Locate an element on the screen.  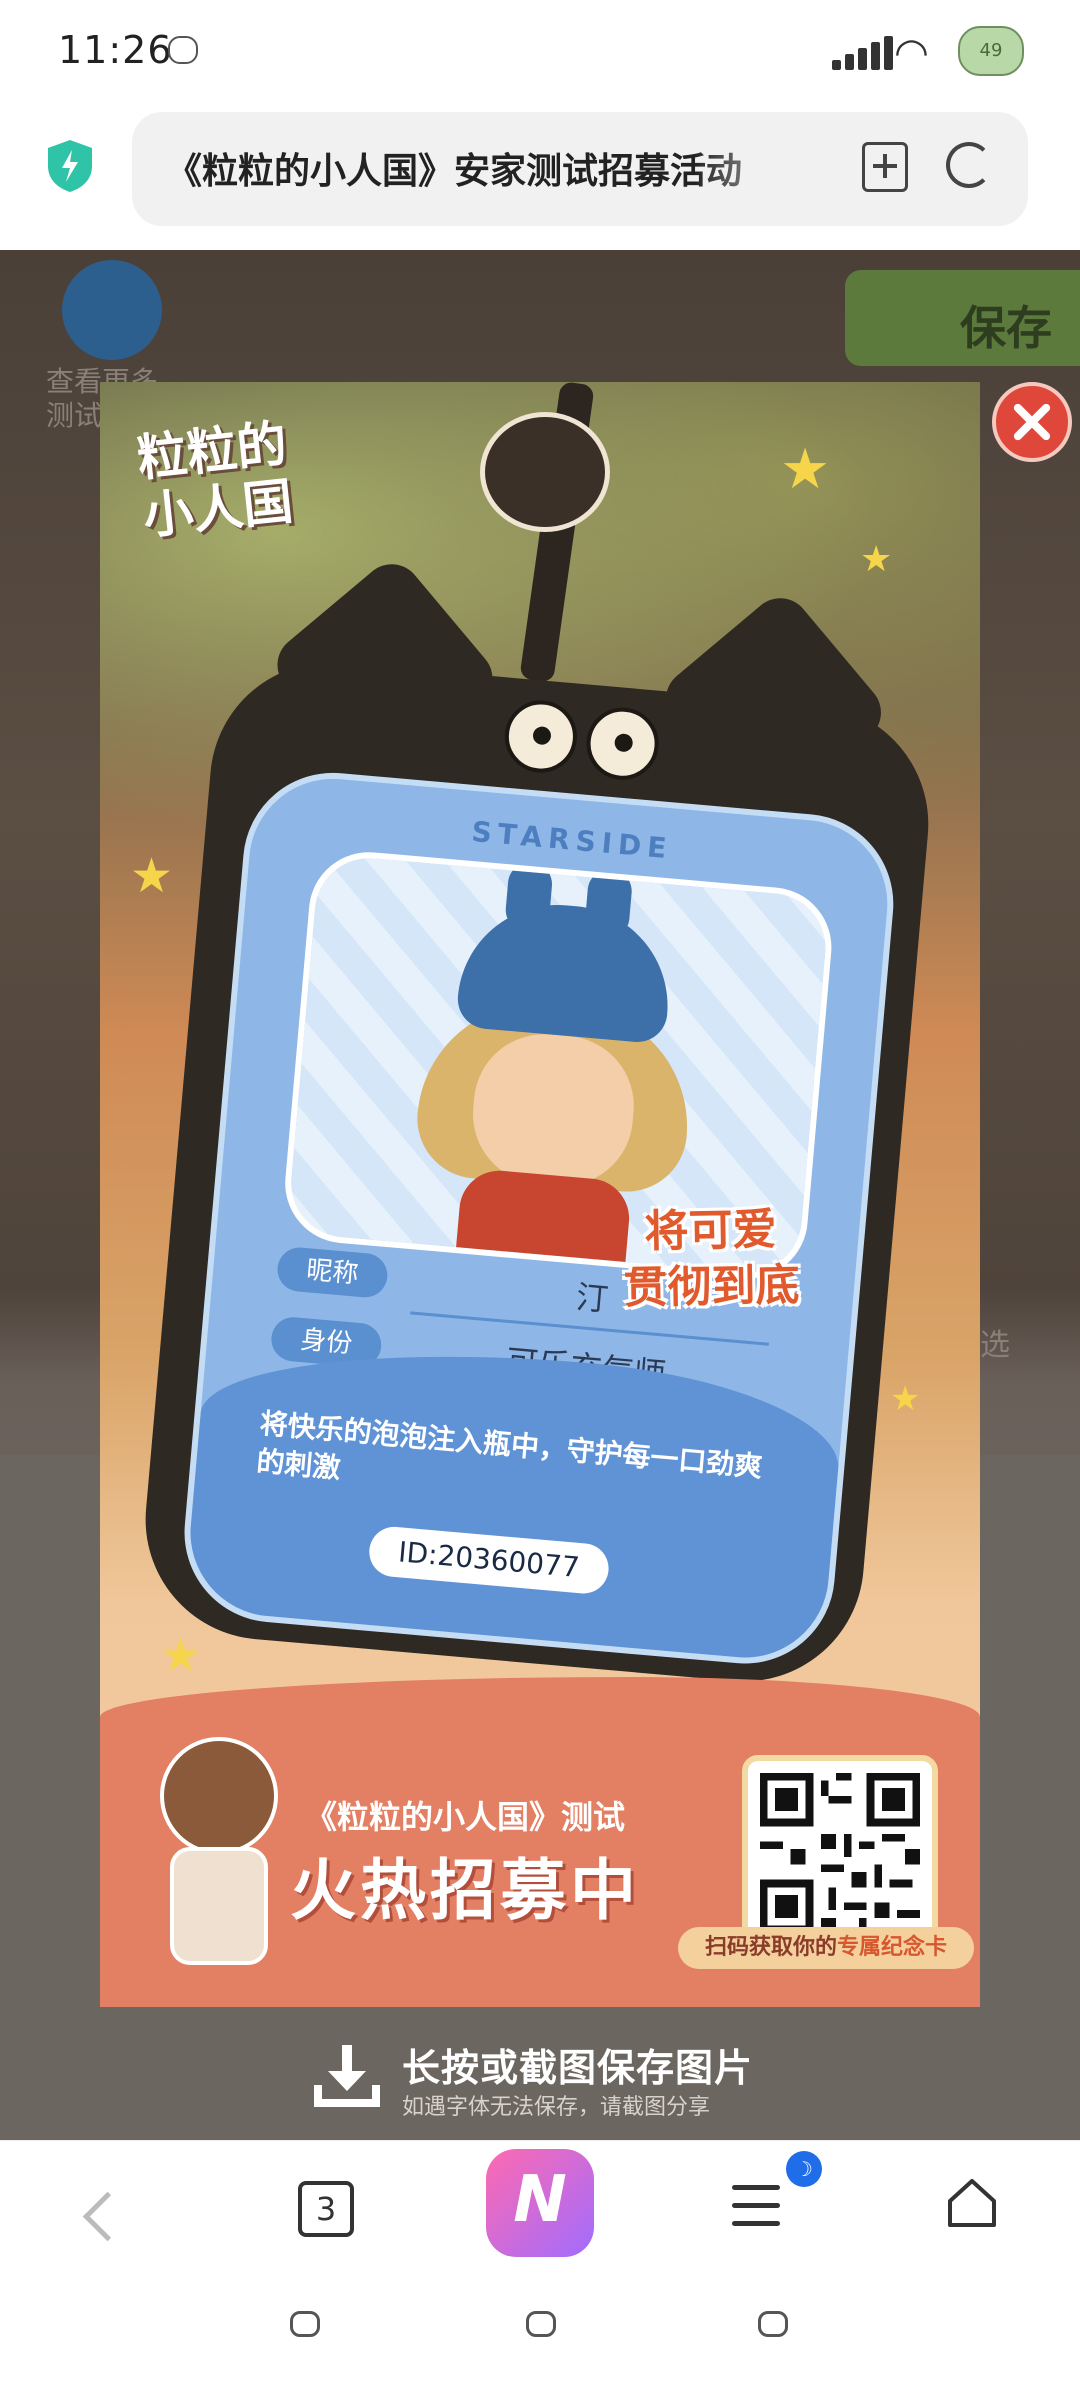
qr-caption: 扫码获取你的专属纪念卡 is located at coordinates (826, 1948).